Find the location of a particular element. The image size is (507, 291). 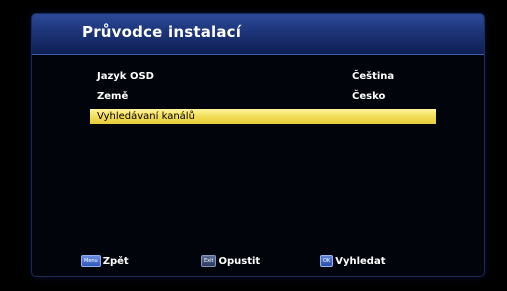

menu-item-value: Čeština is located at coordinates (373, 76).